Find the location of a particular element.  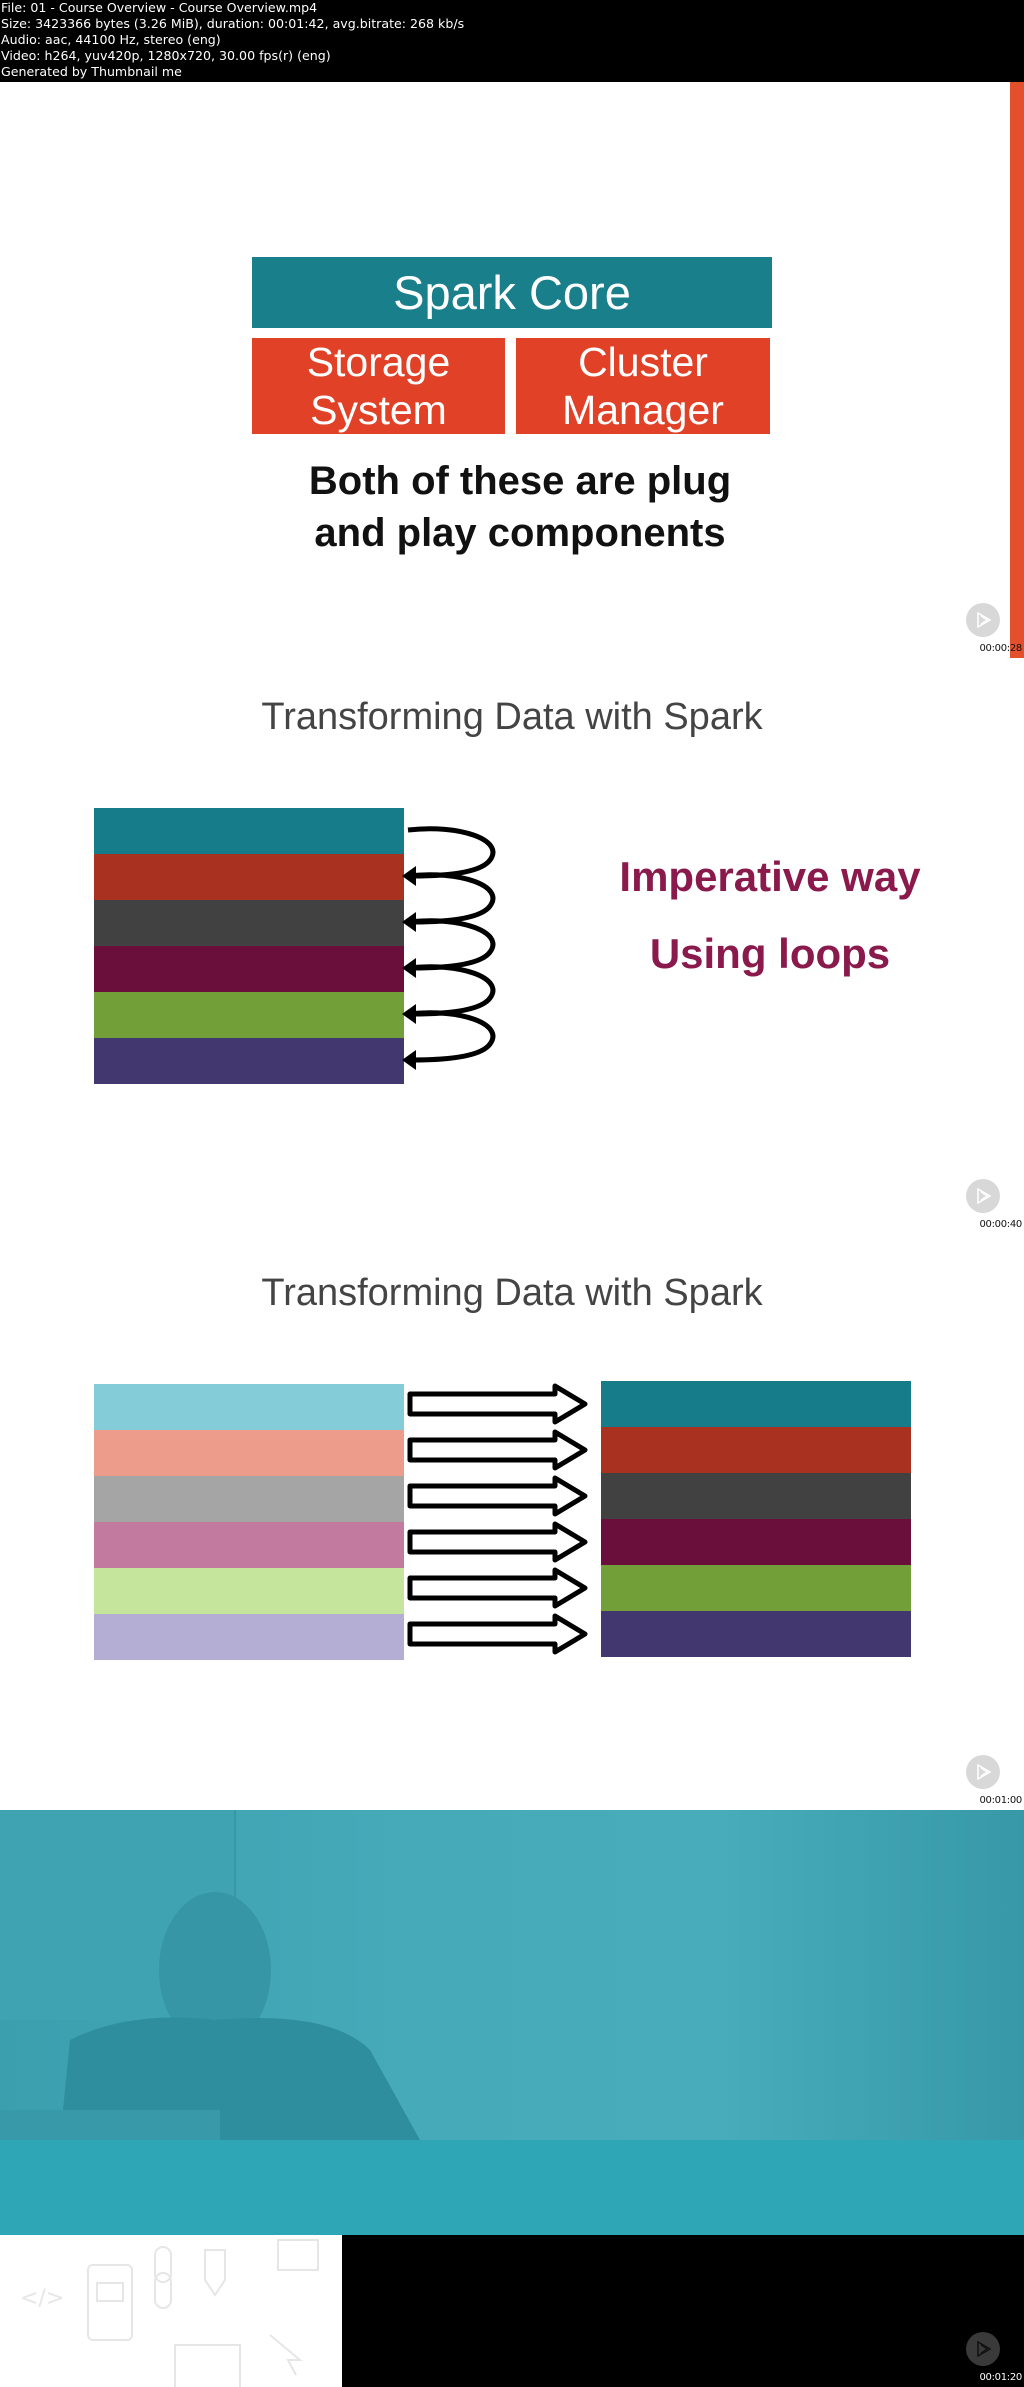

accent-bar is located at coordinates (1017, 370).